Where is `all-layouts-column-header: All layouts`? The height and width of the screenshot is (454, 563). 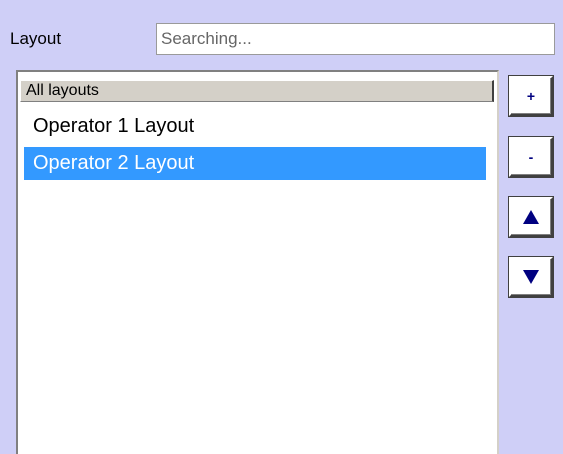 all-layouts-column-header: All layouts is located at coordinates (257, 91).